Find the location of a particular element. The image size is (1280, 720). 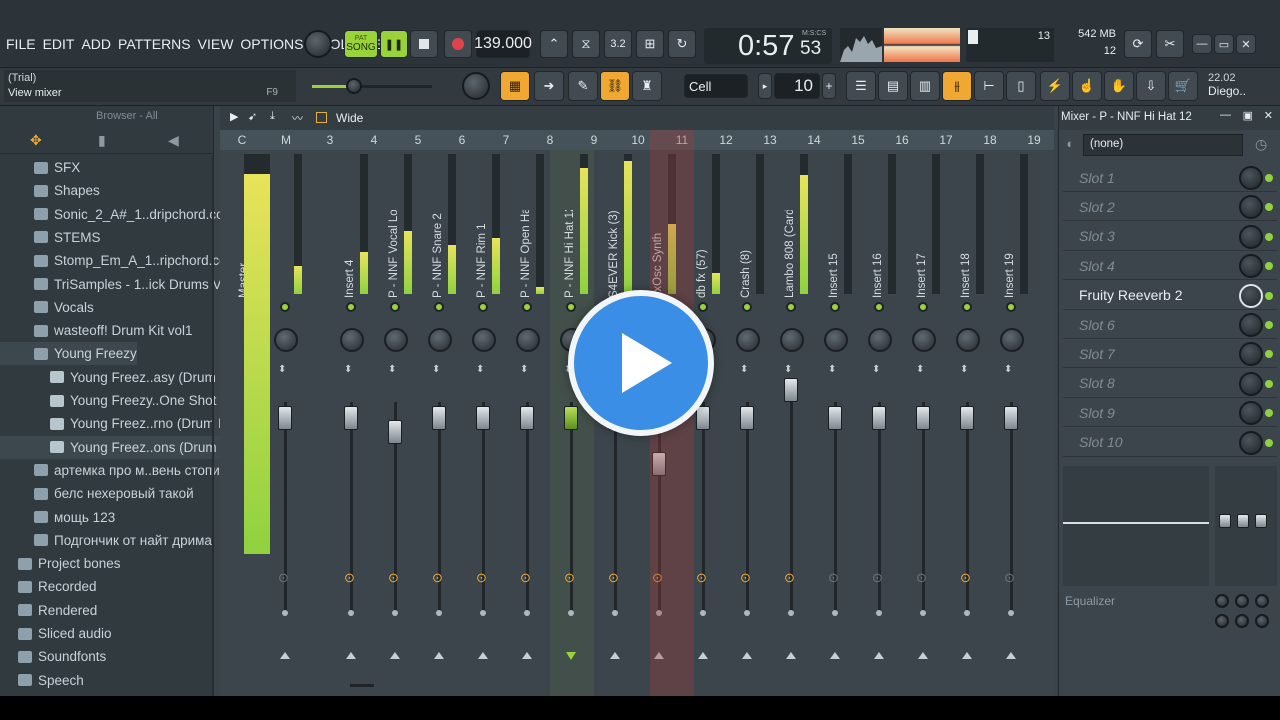

eq-fader-high is located at coordinates (1261, 521).